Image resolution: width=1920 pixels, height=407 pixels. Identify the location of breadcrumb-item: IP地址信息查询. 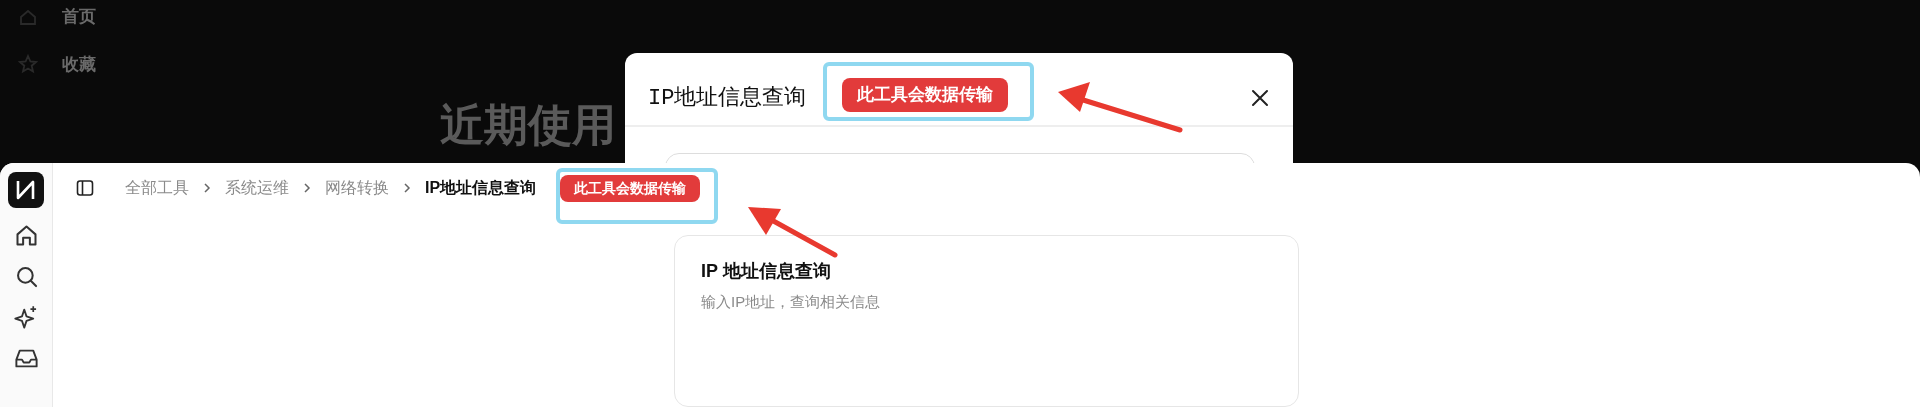
(481, 188).